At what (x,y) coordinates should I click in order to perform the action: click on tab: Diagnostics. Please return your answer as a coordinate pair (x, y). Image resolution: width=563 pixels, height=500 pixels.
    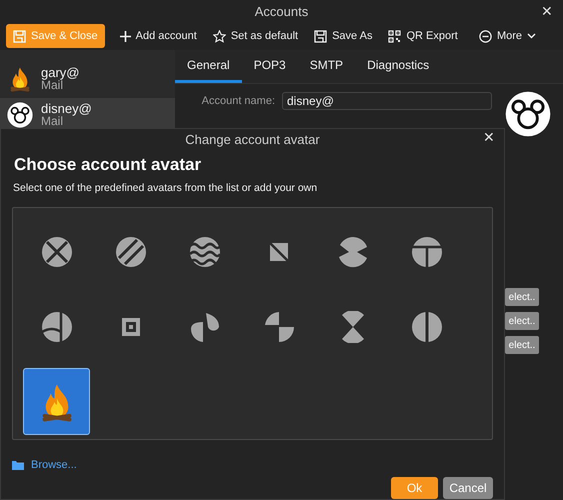
    Looking at the image, I should click on (398, 66).